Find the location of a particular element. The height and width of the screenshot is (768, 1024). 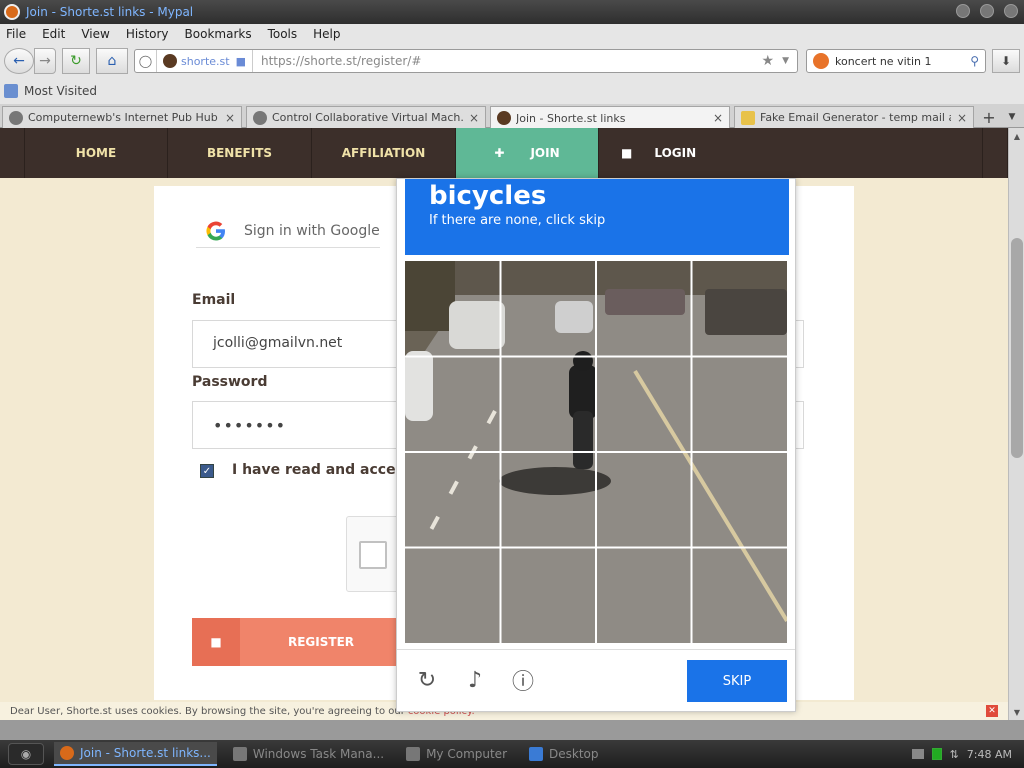

window-controls is located at coordinates (987, 11).